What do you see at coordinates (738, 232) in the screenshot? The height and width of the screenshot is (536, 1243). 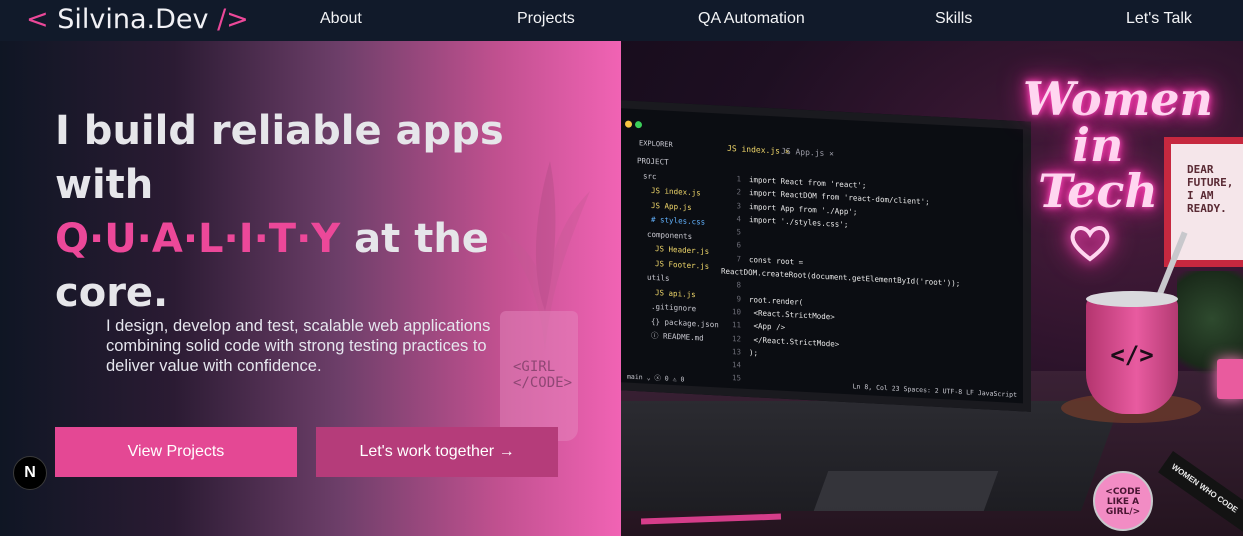 I see `line-number: 5` at bounding box center [738, 232].